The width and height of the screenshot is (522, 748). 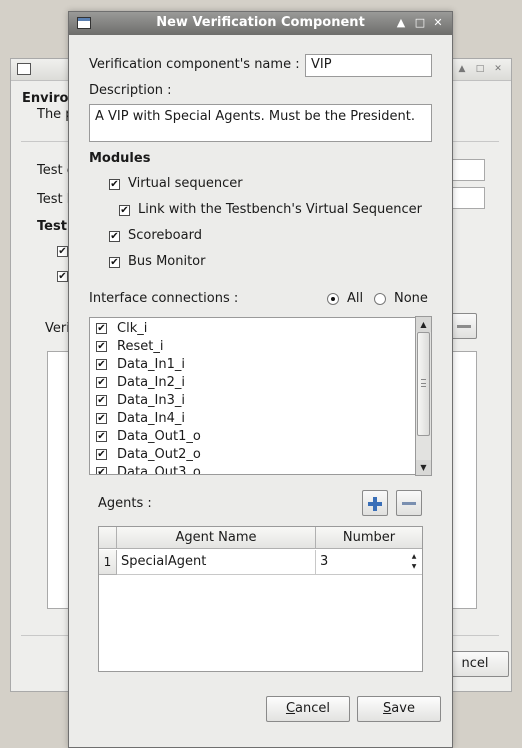 I want to click on remove-agent-button, so click(x=409, y=503).